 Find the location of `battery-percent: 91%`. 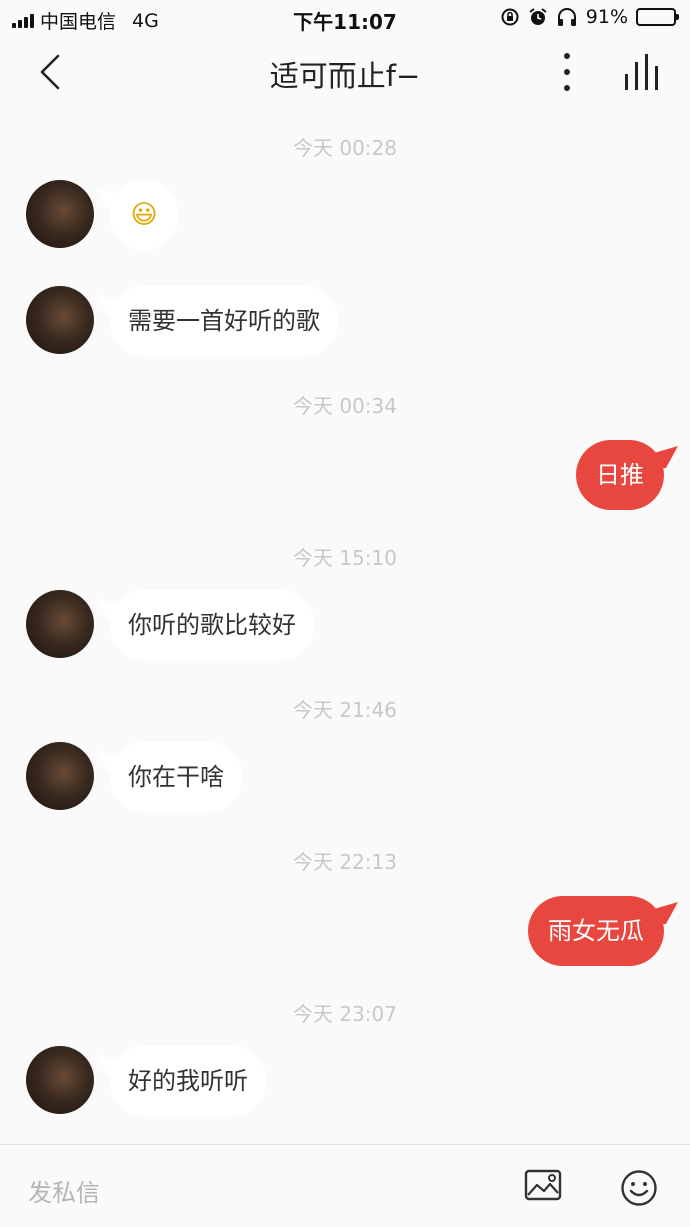

battery-percent: 91% is located at coordinates (606, 17).